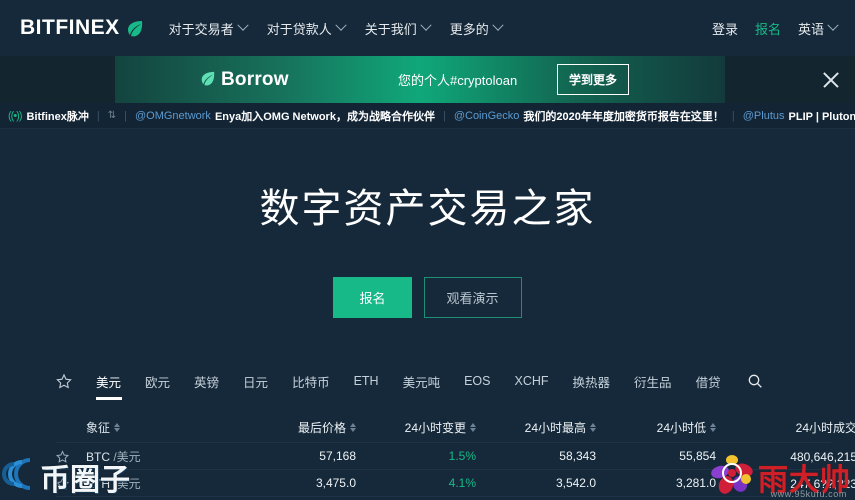 Image resolution: width=855 pixels, height=500 pixels. I want to click on borrow-label: Borrow, so click(255, 79).